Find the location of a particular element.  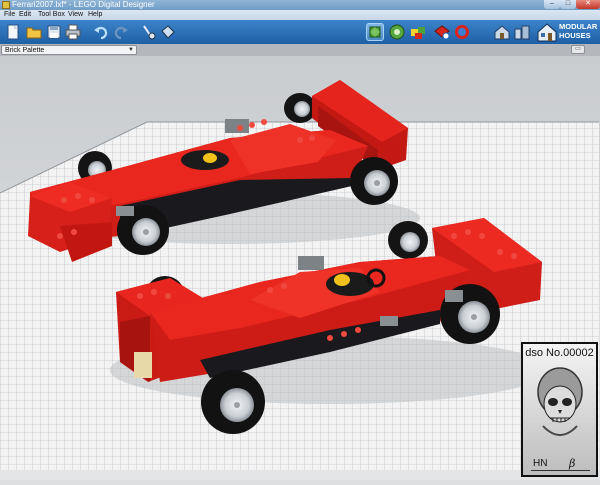

palette-toggle-icon: ▭ is located at coordinates (578, 49).